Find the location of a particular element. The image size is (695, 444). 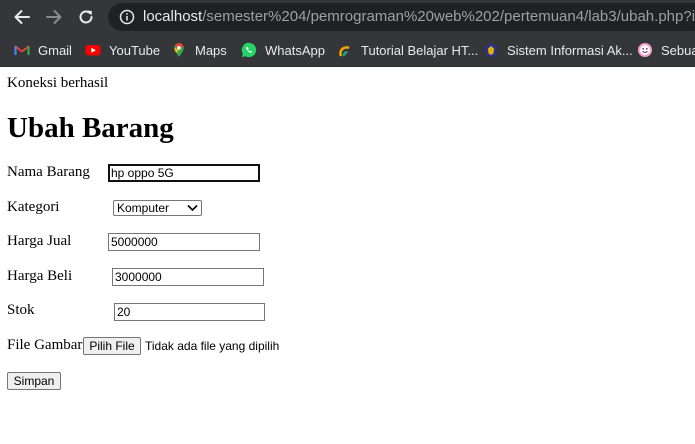

bookmark-label: Gmail is located at coordinates (55, 50).